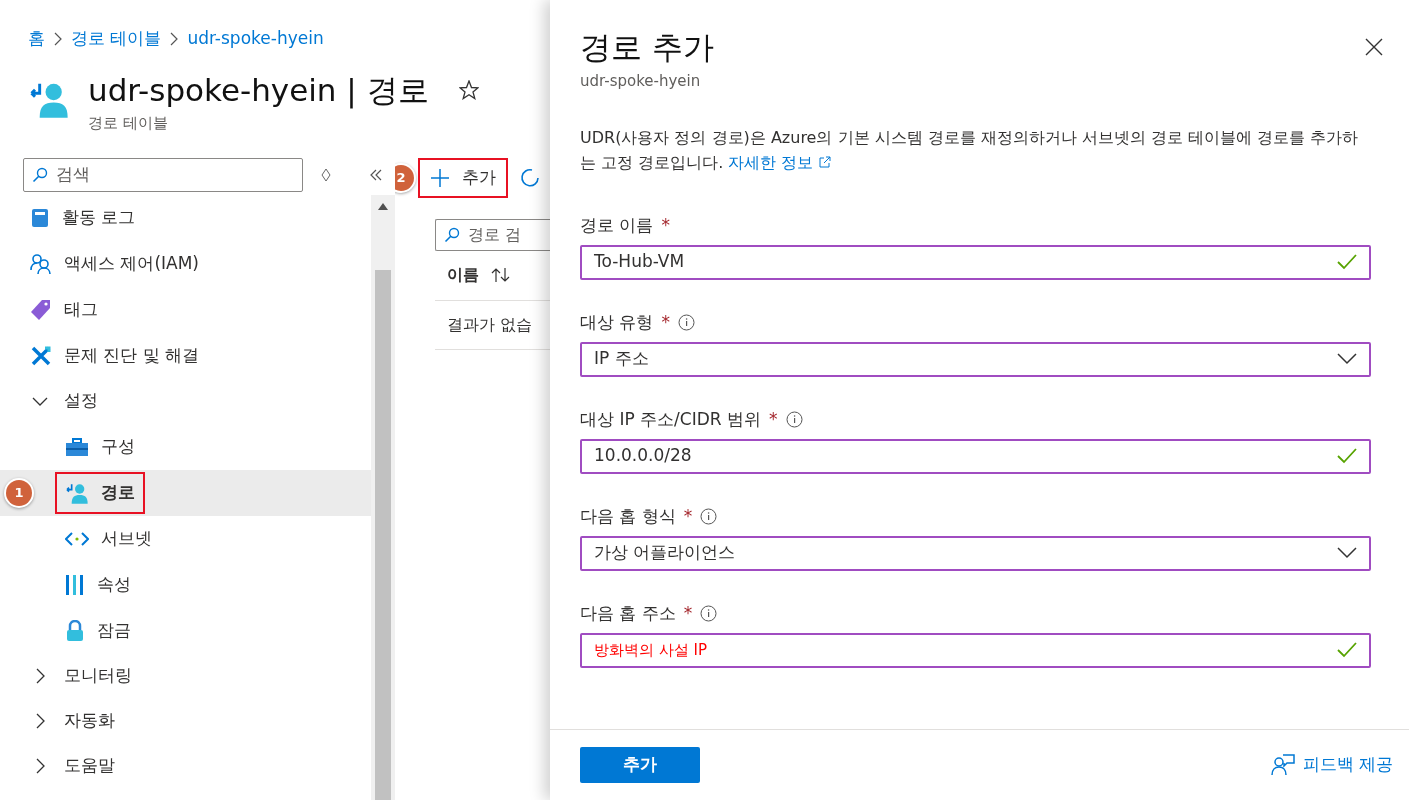 The image size is (1409, 800). I want to click on nav-item-row: 액세스 제어(IAM), so click(185, 263).